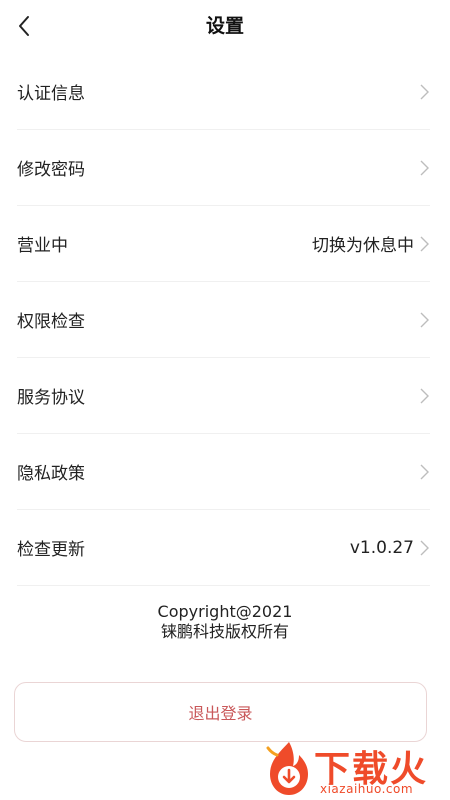  What do you see at coordinates (287, 768) in the screenshot?
I see `flame-download-icon` at bounding box center [287, 768].